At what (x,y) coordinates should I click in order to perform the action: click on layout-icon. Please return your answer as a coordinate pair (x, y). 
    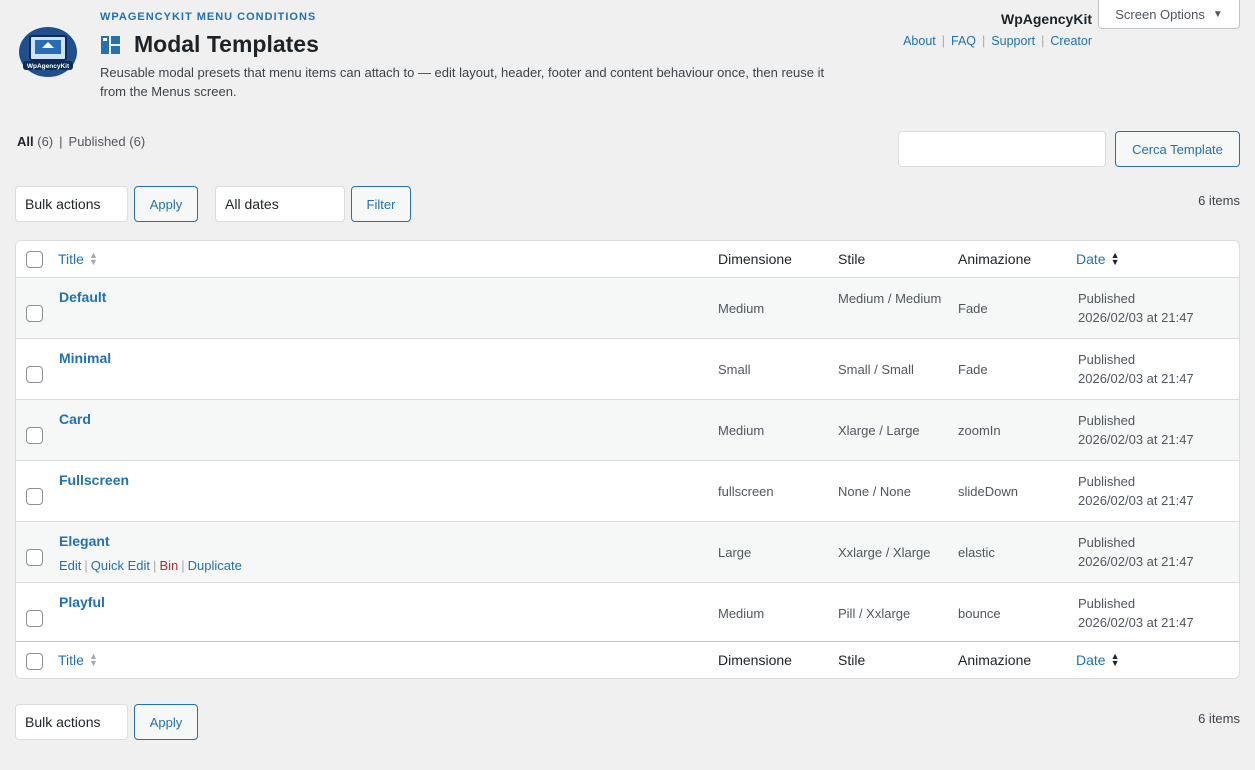
    Looking at the image, I should click on (110, 44).